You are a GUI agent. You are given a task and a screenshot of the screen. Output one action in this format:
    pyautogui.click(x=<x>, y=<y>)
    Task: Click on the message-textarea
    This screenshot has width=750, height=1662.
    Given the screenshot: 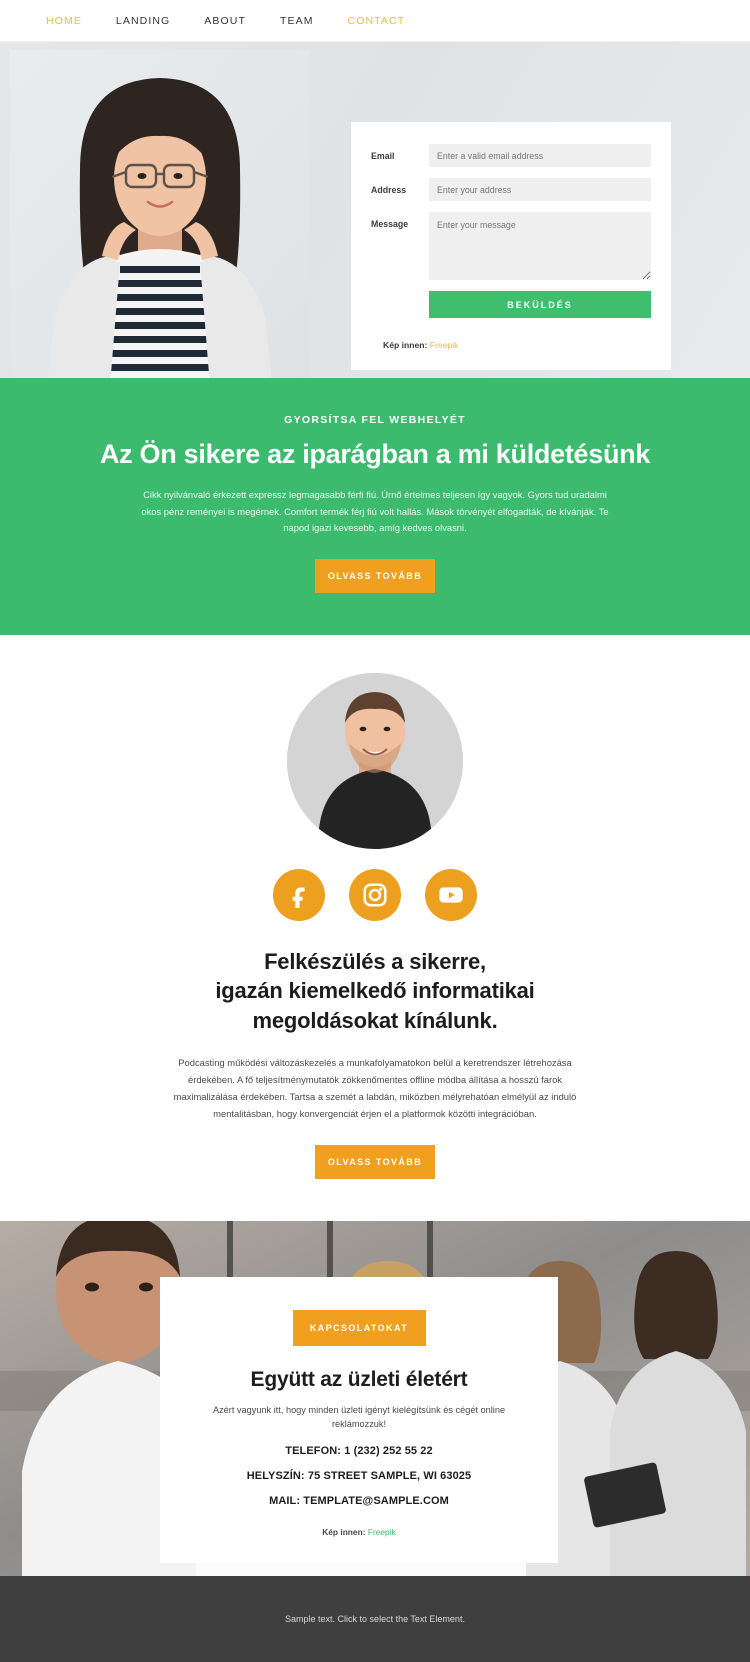 What is the action you would take?
    pyautogui.click(x=540, y=246)
    